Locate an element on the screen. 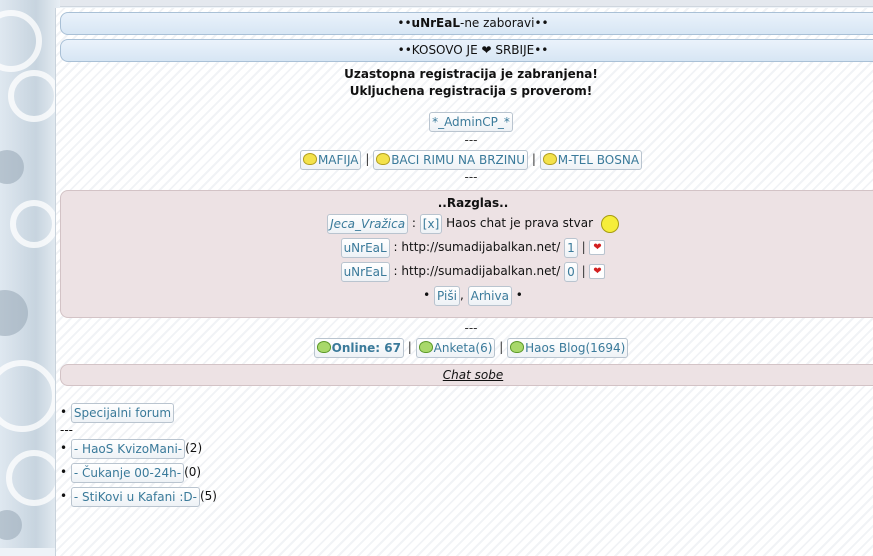 Image resolution: width=873 pixels, height=556 pixels. online-users-button: Online: 67 is located at coordinates (358, 347).